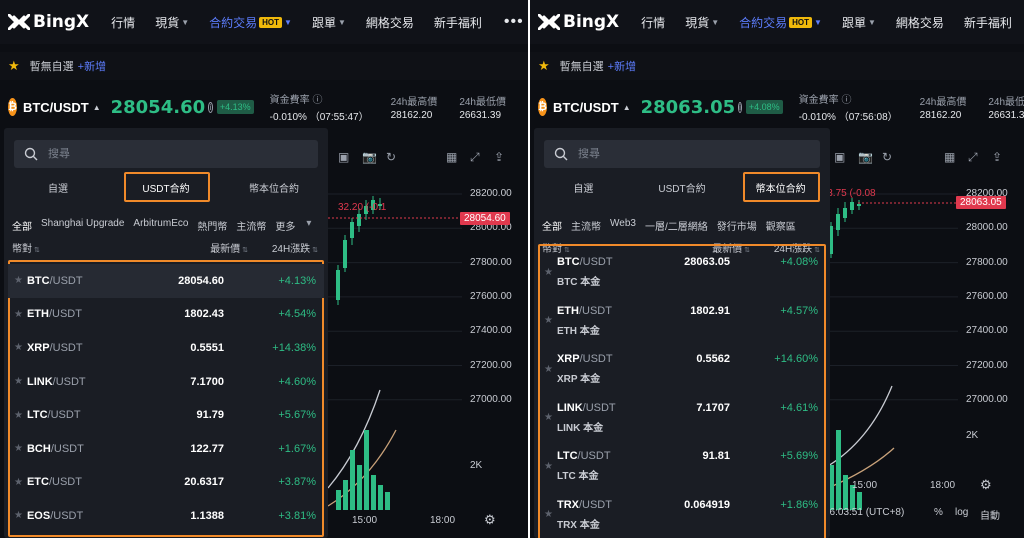  What do you see at coordinates (166, 516) in the screenshot?
I see `list-item: ★ EOS/USDT 1.1388 +3.81%` at bounding box center [166, 516].